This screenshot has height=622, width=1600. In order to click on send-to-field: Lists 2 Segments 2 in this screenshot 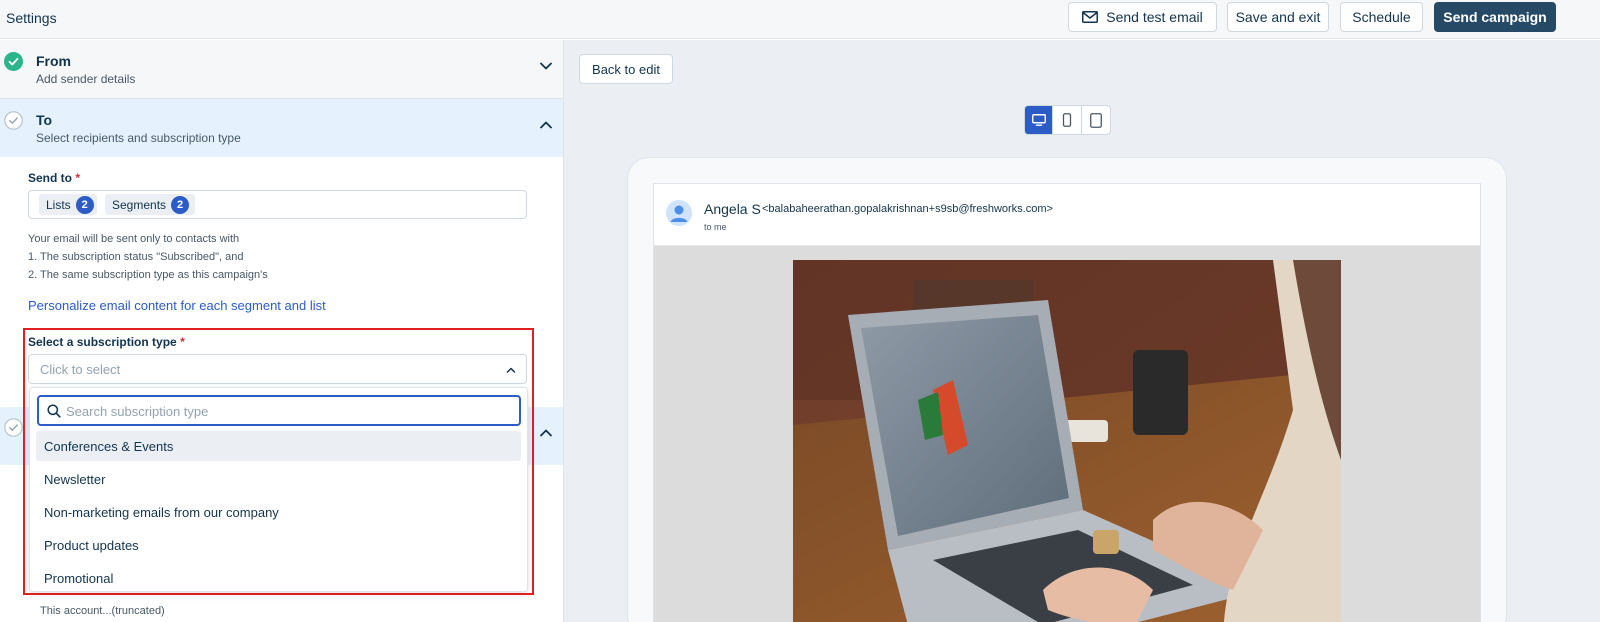, I will do `click(277, 204)`.